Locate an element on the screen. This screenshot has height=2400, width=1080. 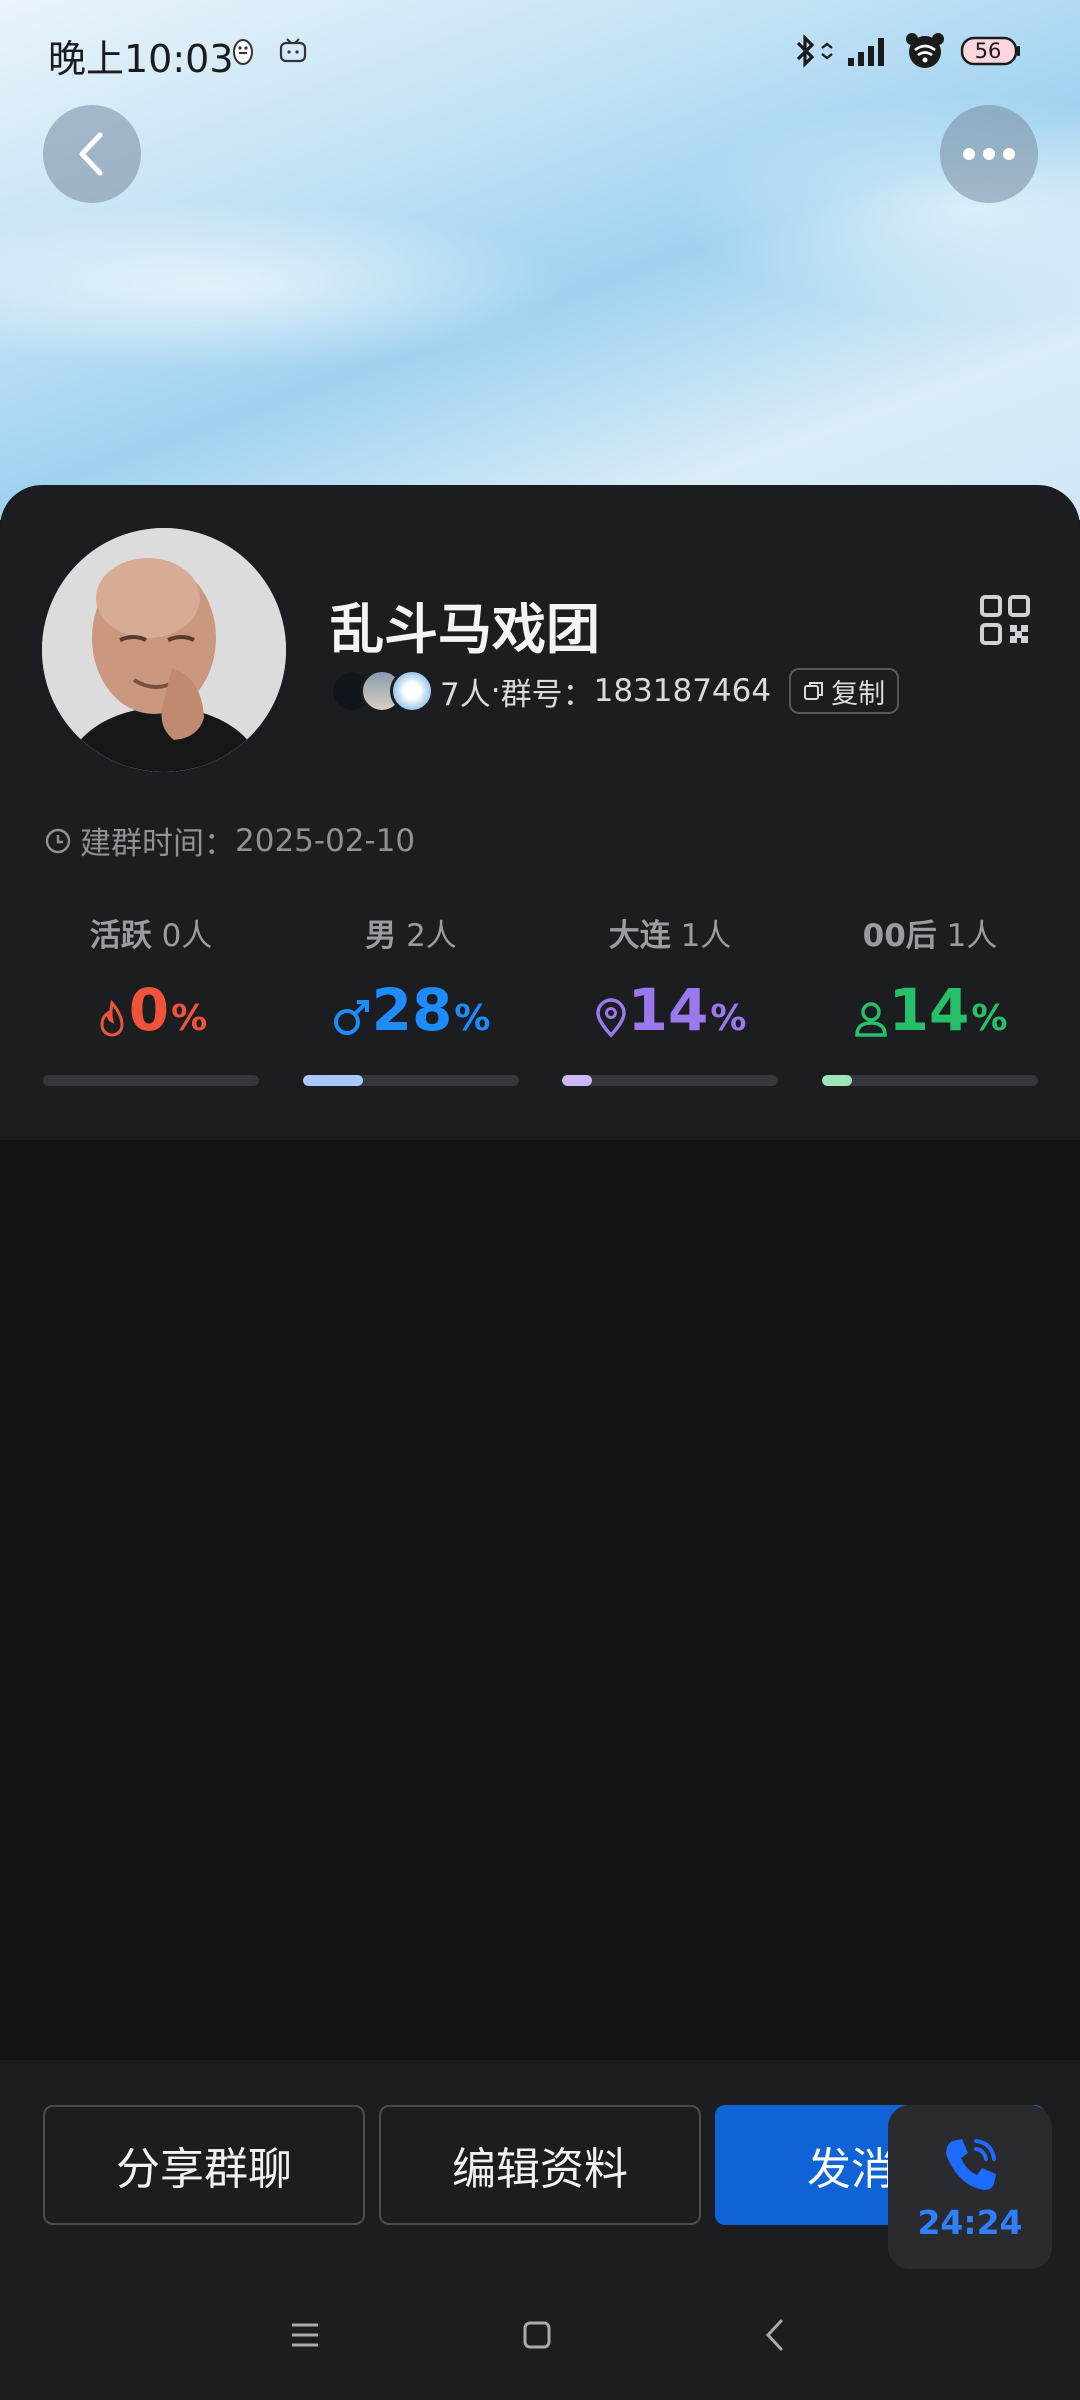
copy-button: 复制 is located at coordinates (844, 691).